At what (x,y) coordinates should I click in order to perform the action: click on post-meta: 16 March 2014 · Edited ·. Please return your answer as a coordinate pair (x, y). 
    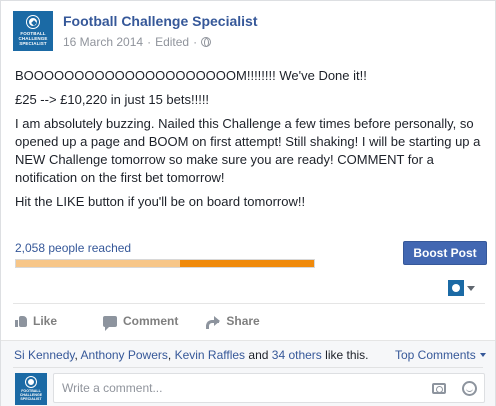
    Looking at the image, I should click on (137, 42).